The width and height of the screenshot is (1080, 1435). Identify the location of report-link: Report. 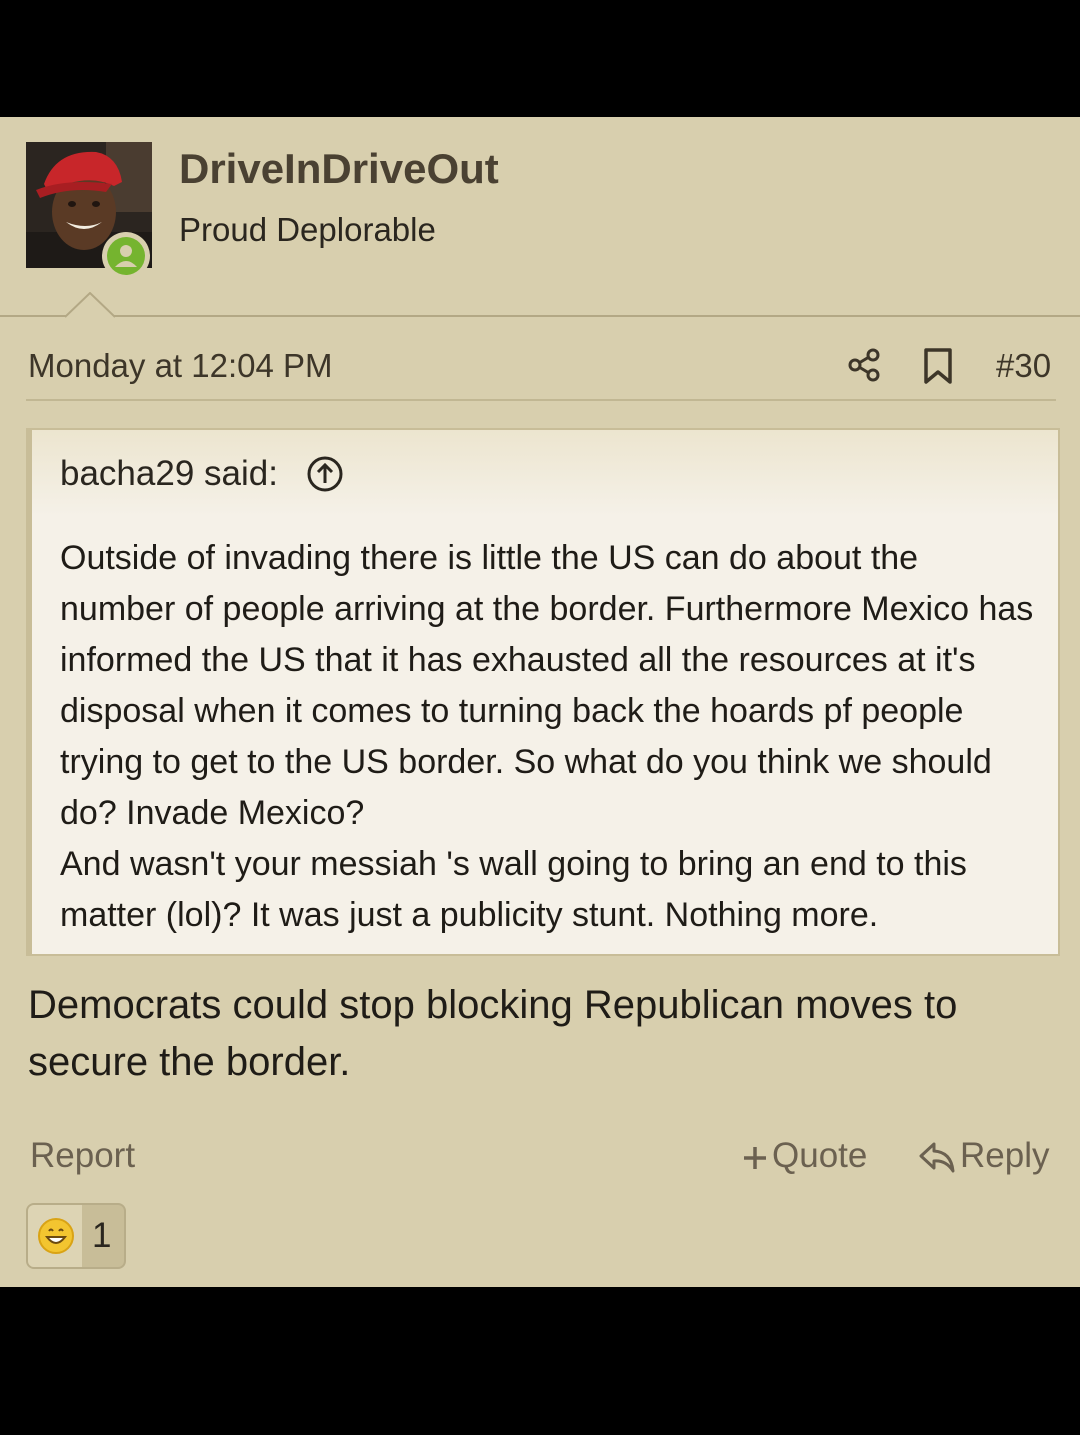
(82, 1156).